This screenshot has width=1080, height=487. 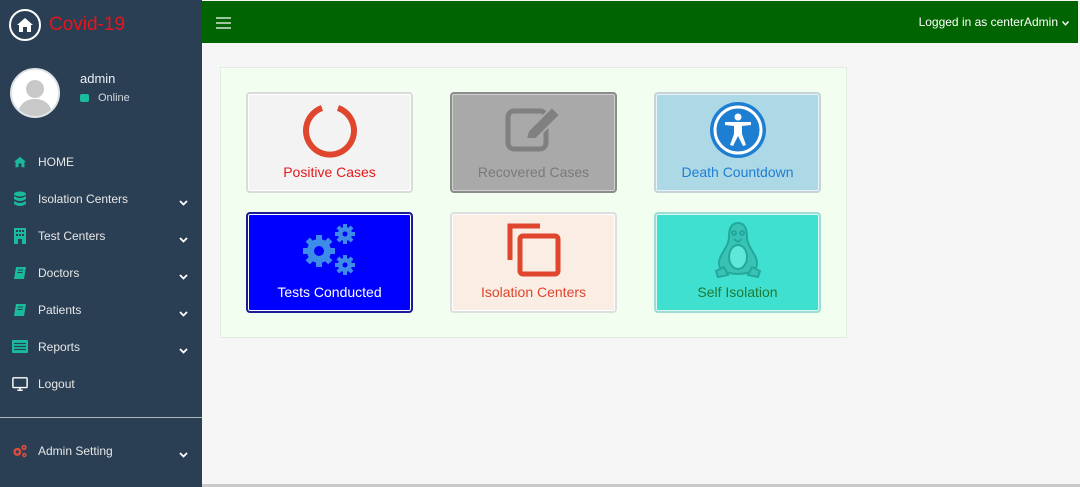 I want to click on top-navbar: Logged in as centerAdmin, so click(x=640, y=22).